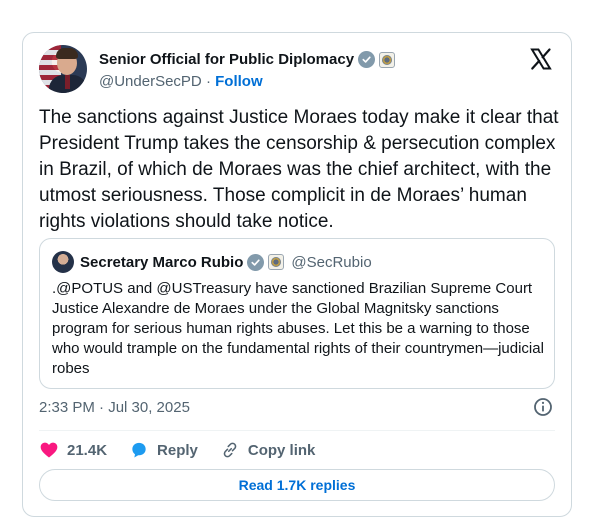 Image resolution: width=592 pixels, height=532 pixels. Describe the element at coordinates (226, 59) in the screenshot. I see `author-display-name: Senior Official for Public Diplomacy` at that location.